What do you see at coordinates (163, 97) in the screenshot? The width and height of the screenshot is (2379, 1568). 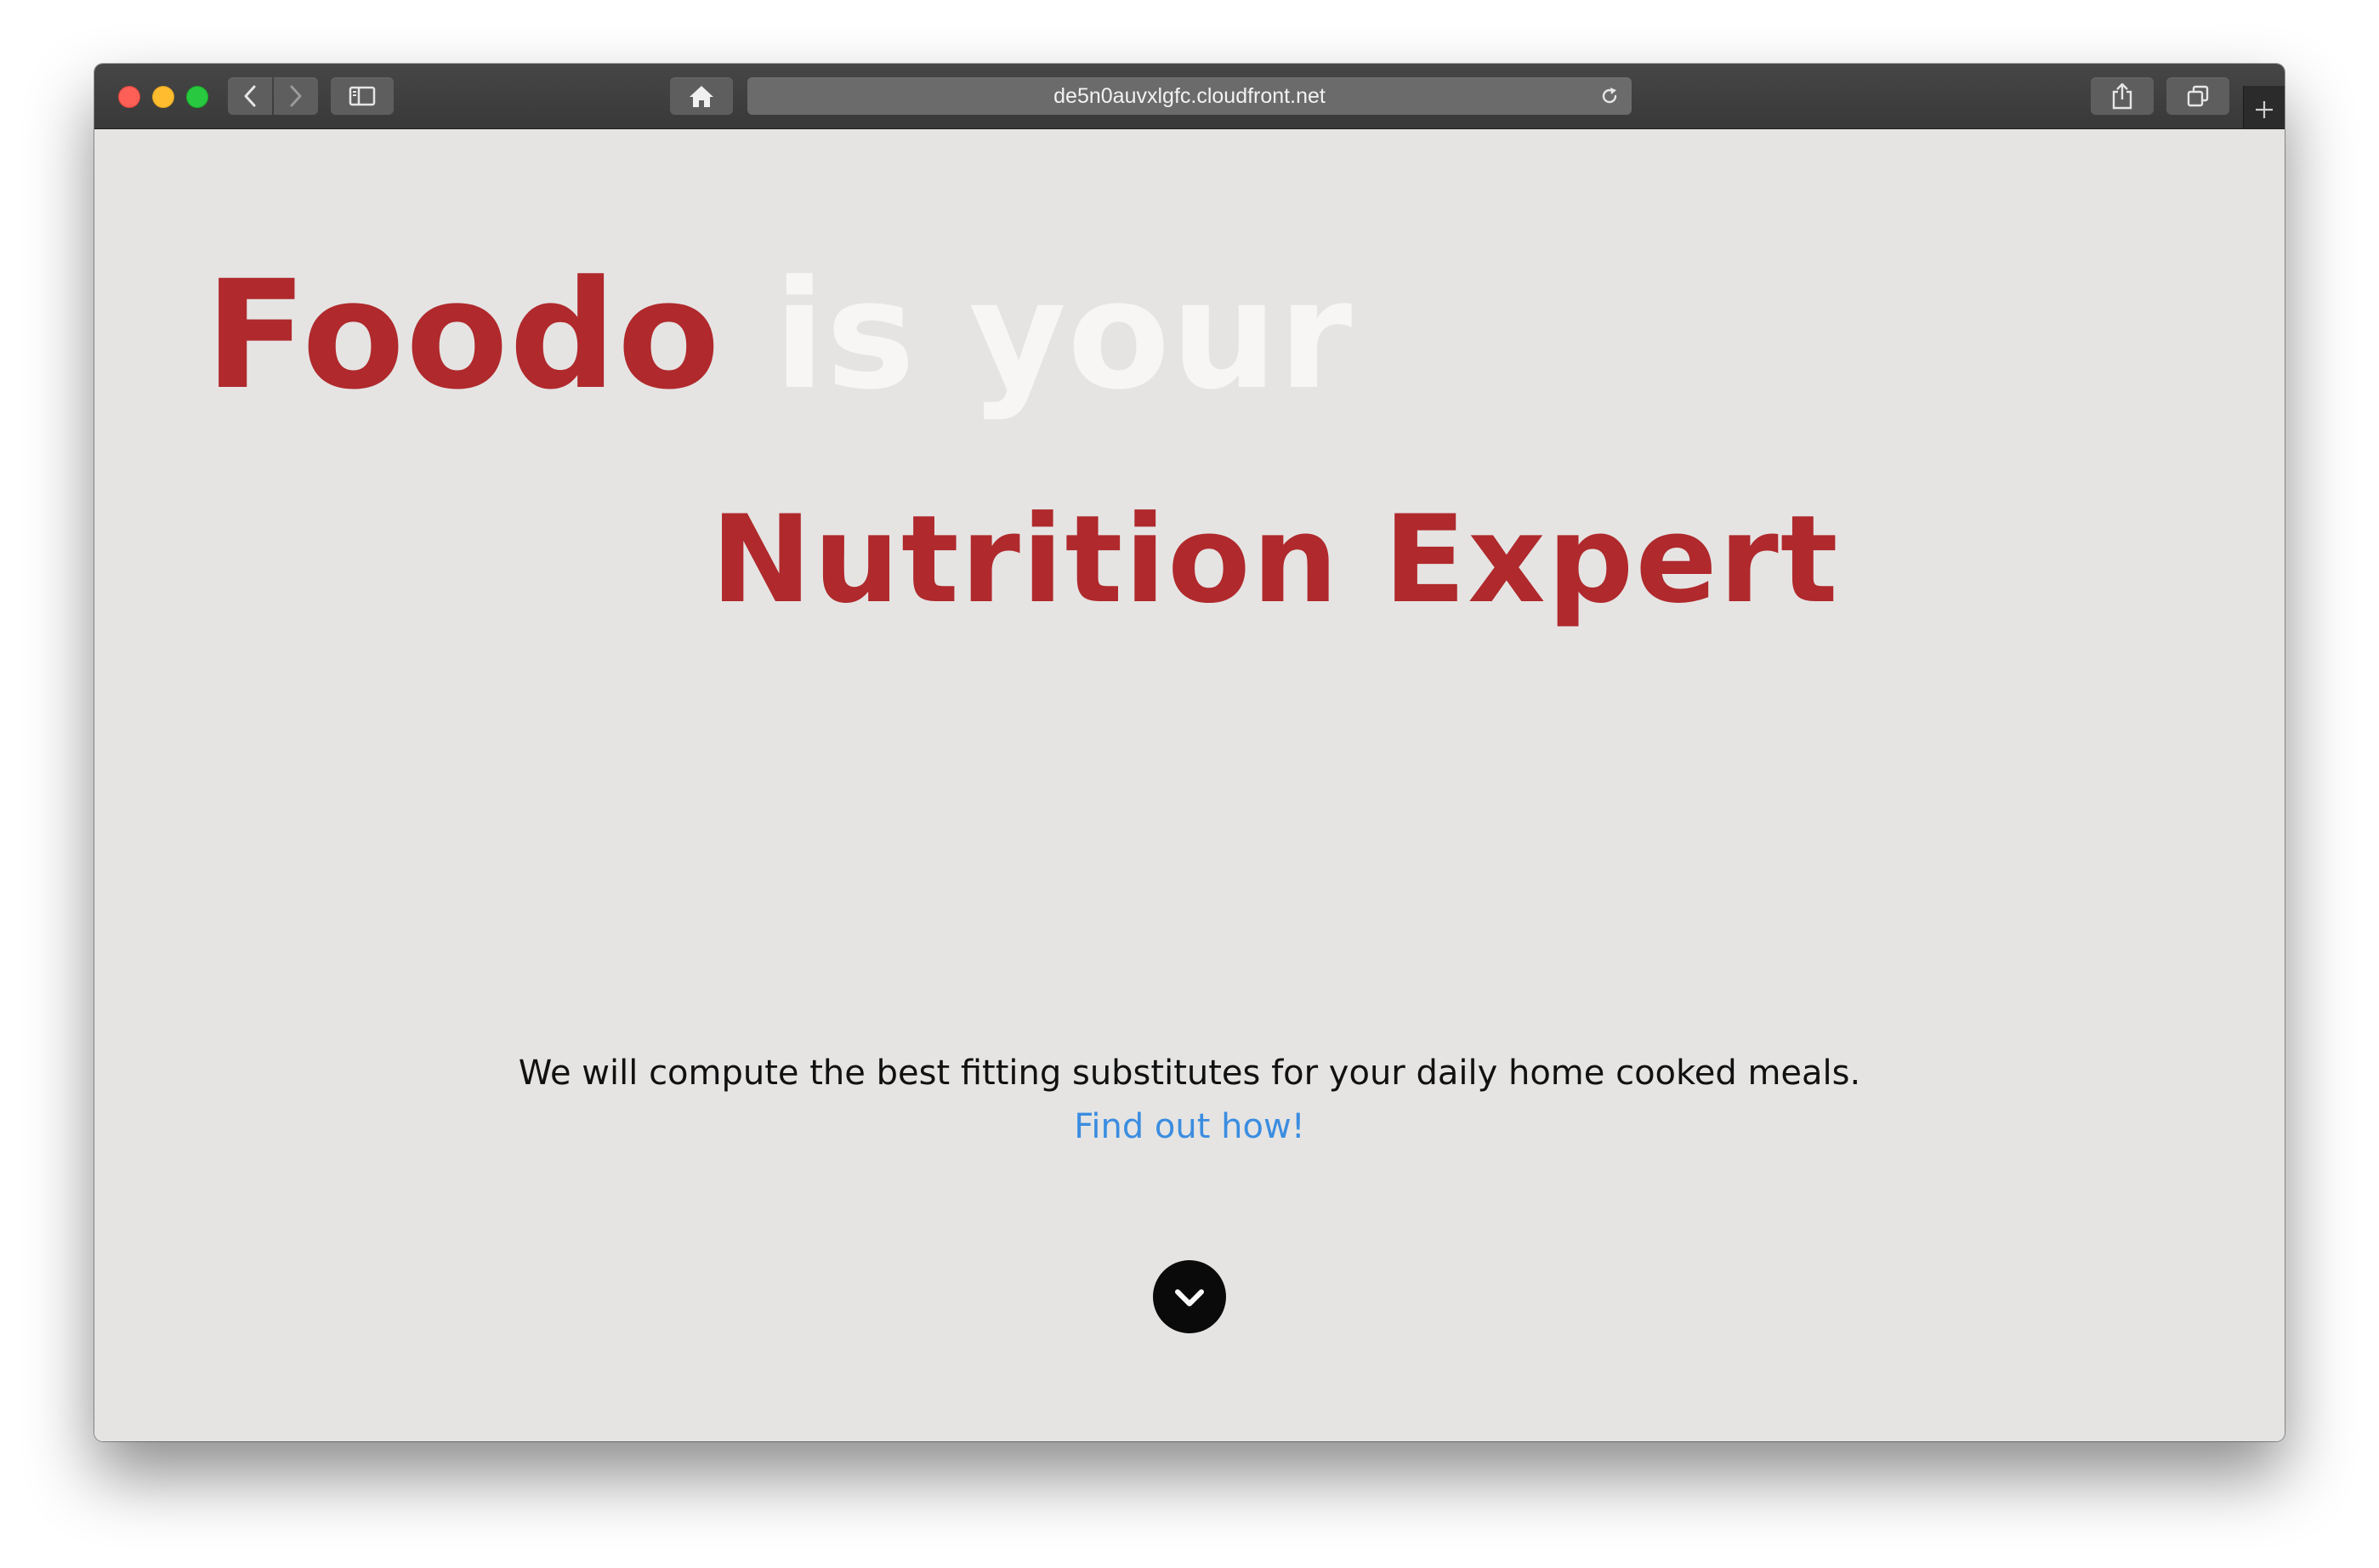 I see `minimize-window-button` at bounding box center [163, 97].